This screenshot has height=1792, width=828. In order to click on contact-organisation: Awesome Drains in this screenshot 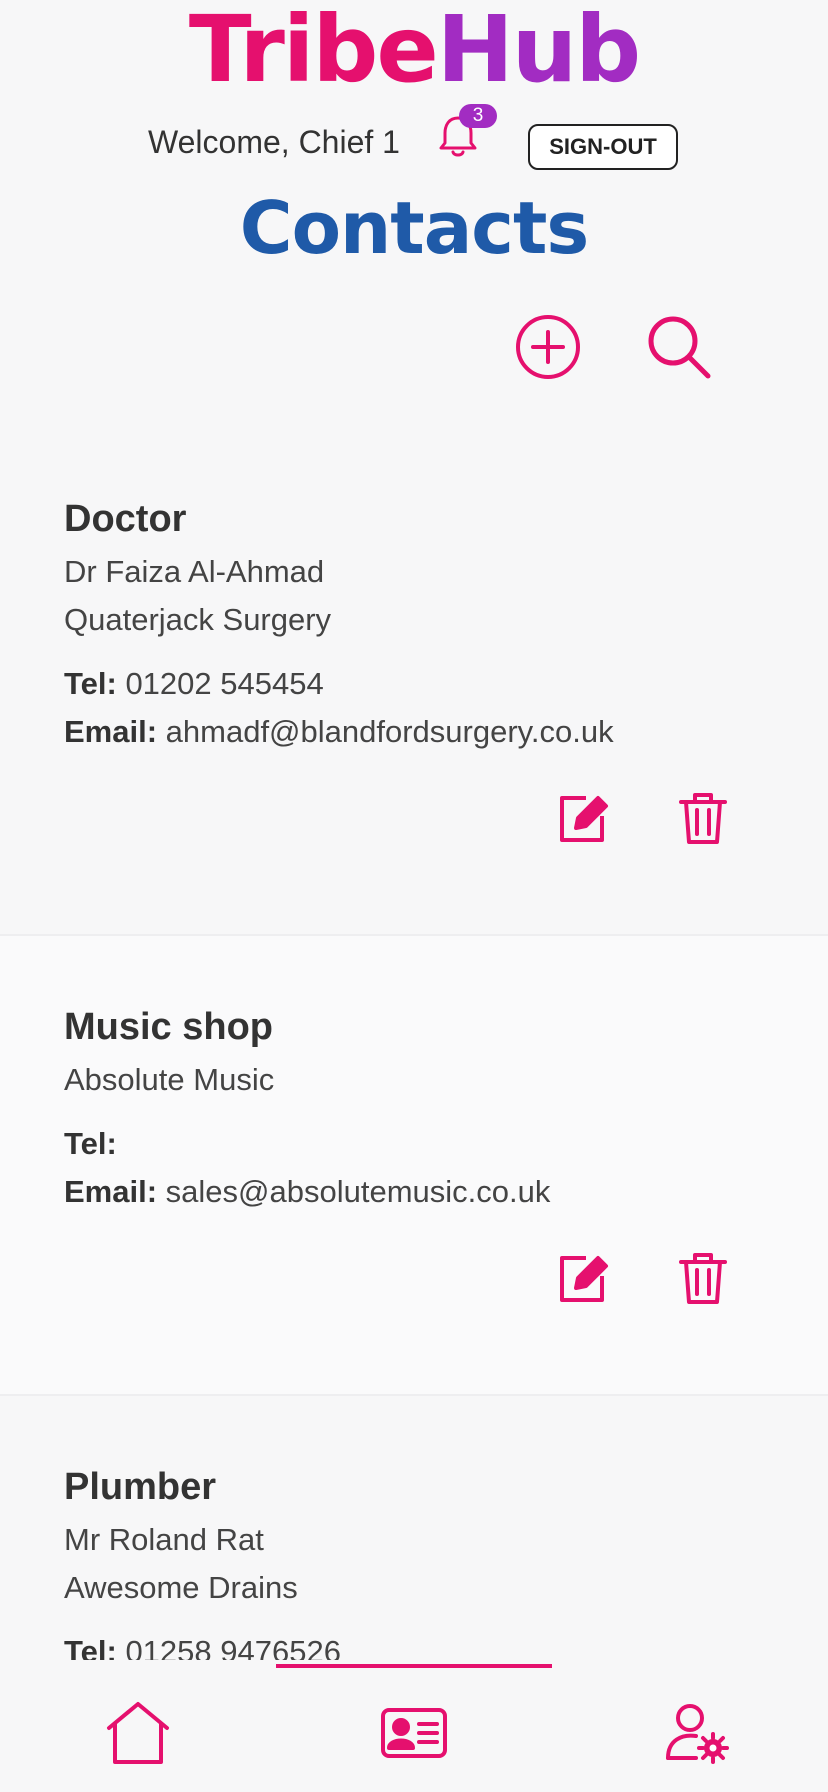, I will do `click(181, 1587)`.